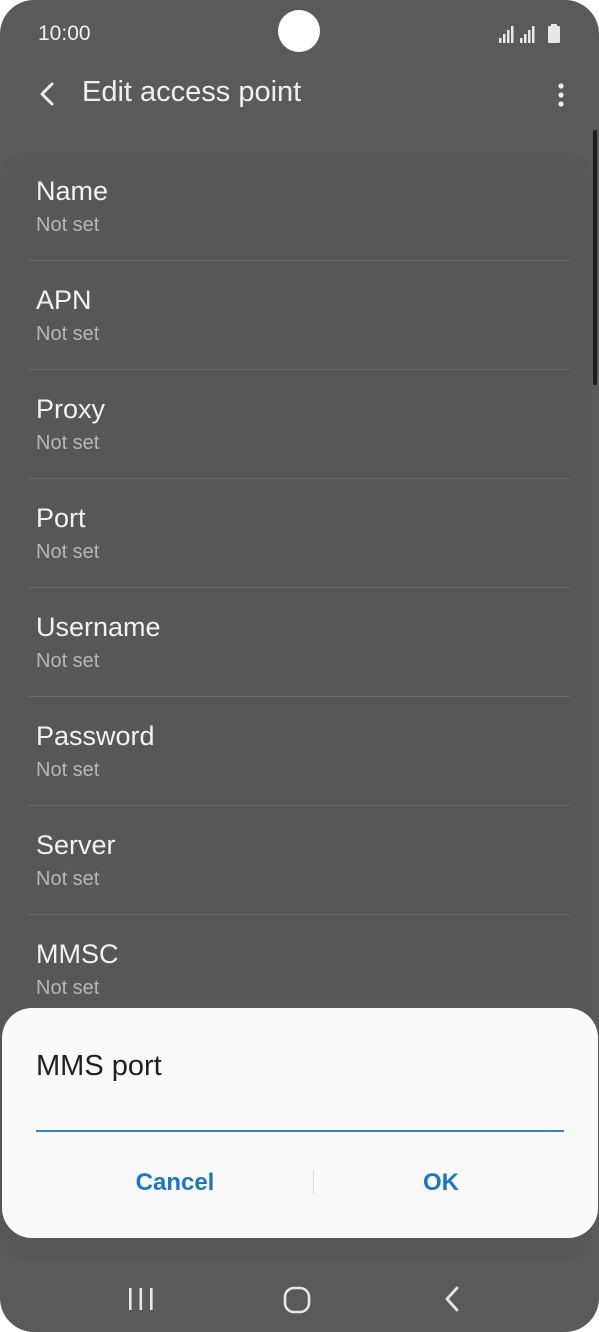 The image size is (599, 1332). I want to click on navigation-bar, so click(299, 1297).